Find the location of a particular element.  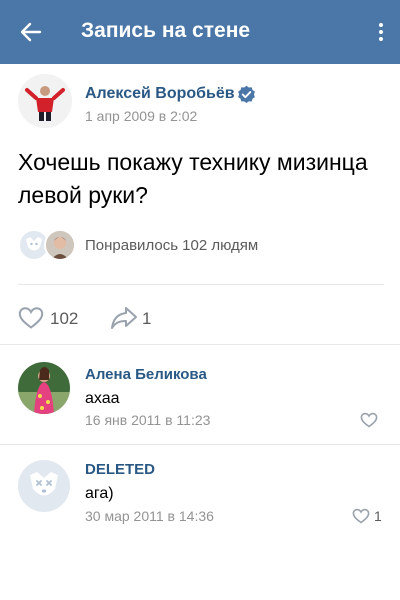

comment-date: 30 мар 2011 в 14:36 is located at coordinates (149, 516).